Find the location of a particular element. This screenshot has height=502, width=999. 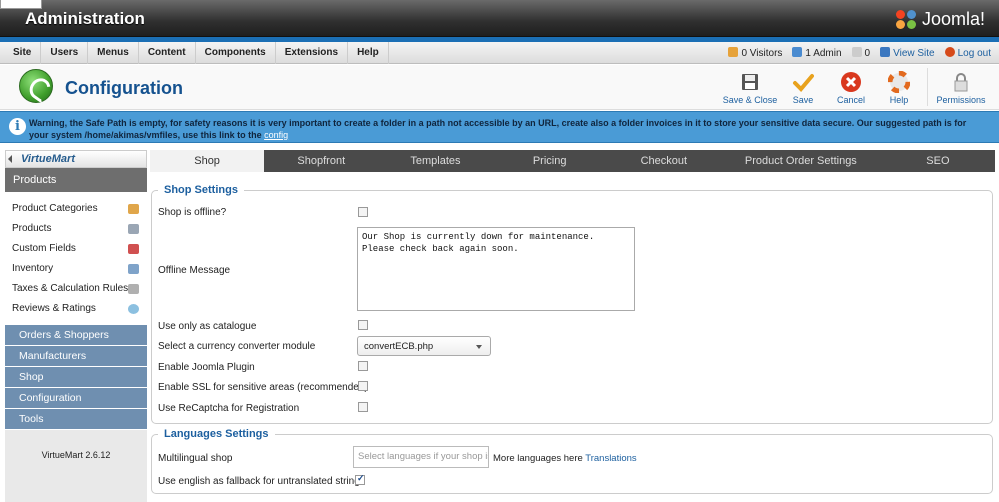

catalogue-label: Use only as catalogue is located at coordinates (207, 326).